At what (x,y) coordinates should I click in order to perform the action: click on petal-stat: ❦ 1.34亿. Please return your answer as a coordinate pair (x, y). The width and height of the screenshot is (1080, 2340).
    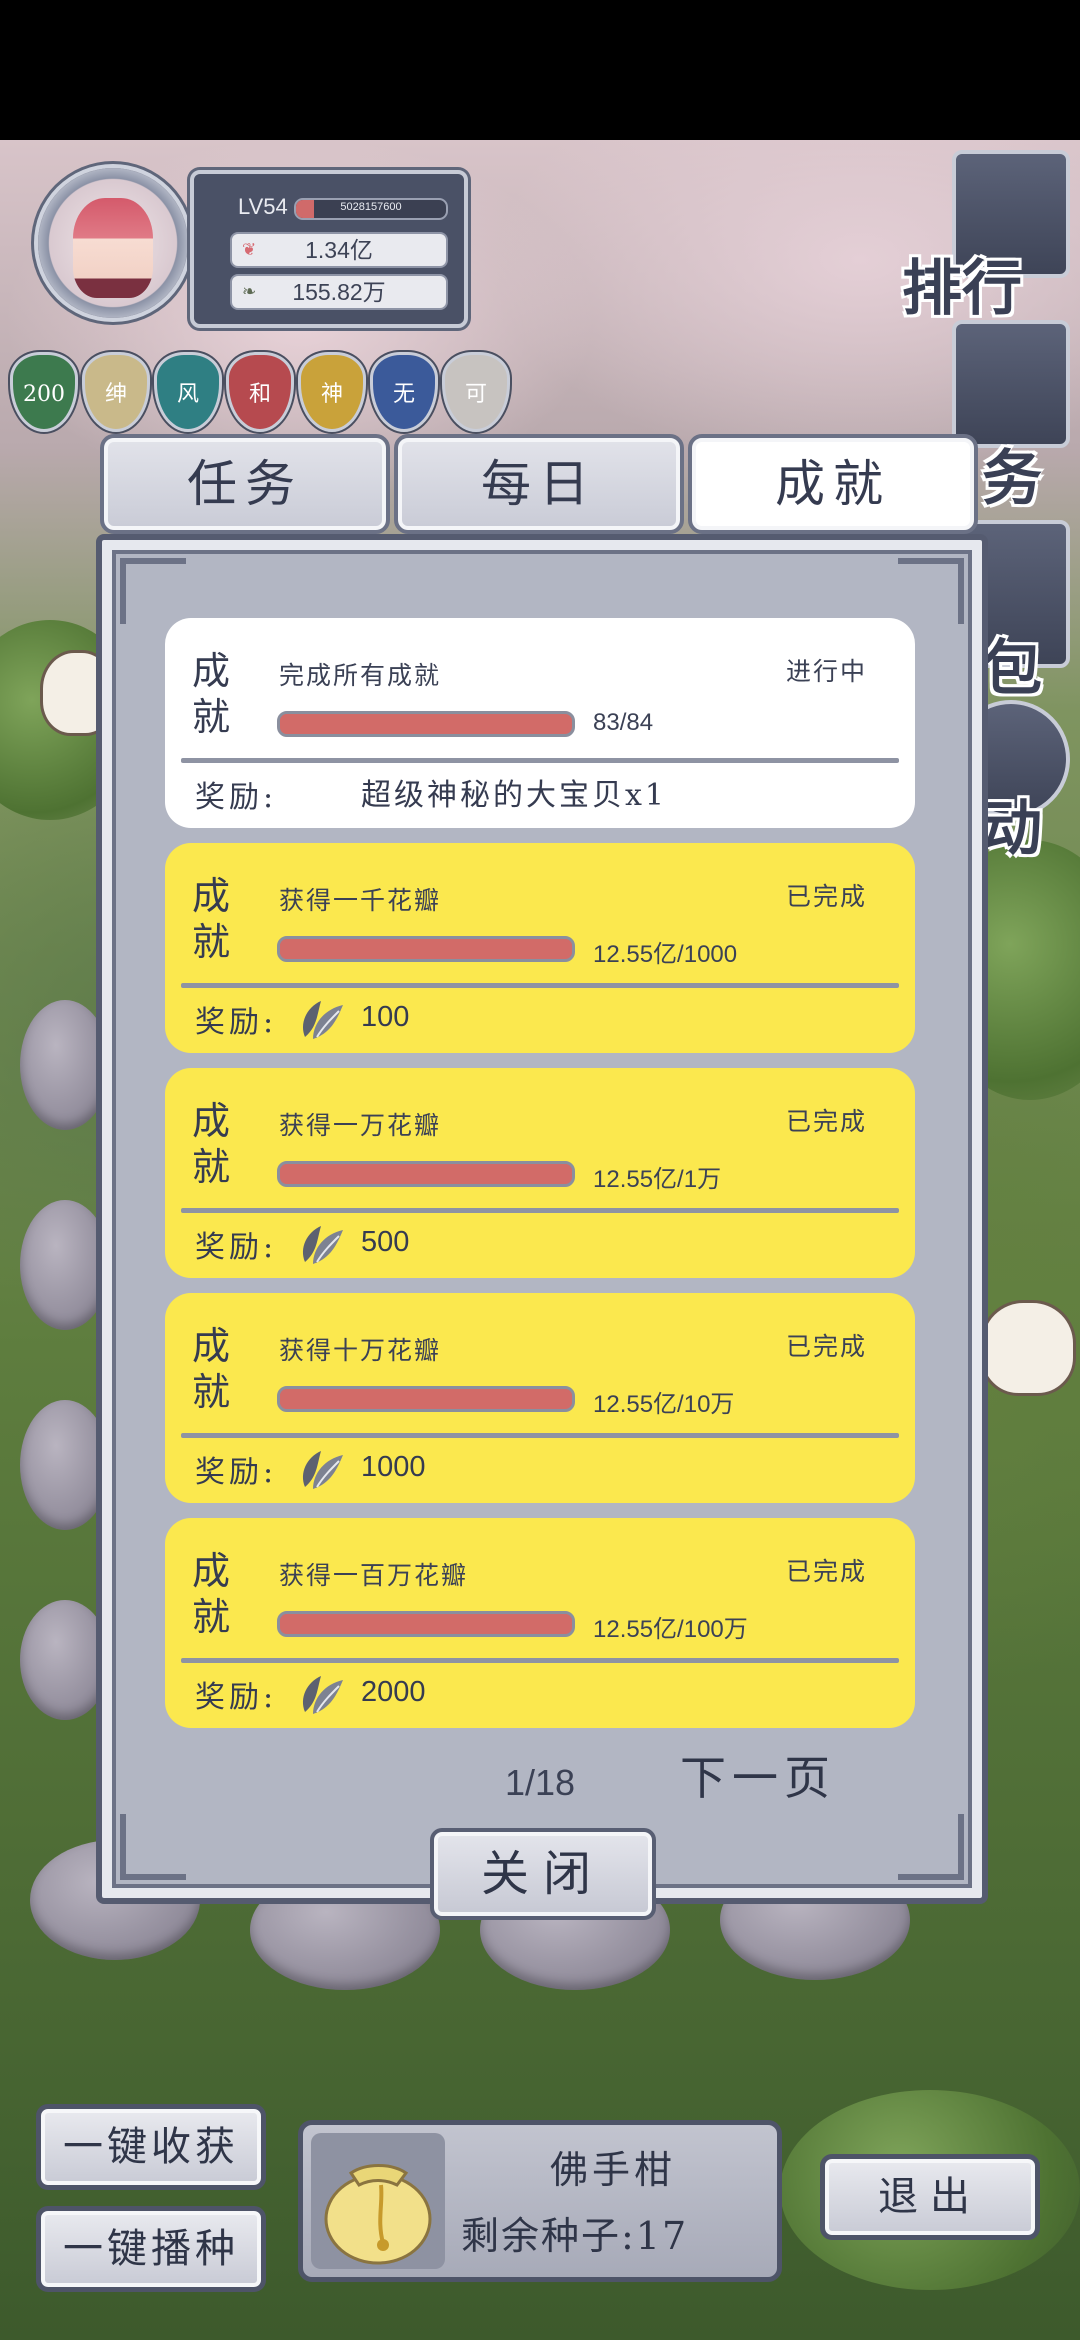
    Looking at the image, I should click on (339, 250).